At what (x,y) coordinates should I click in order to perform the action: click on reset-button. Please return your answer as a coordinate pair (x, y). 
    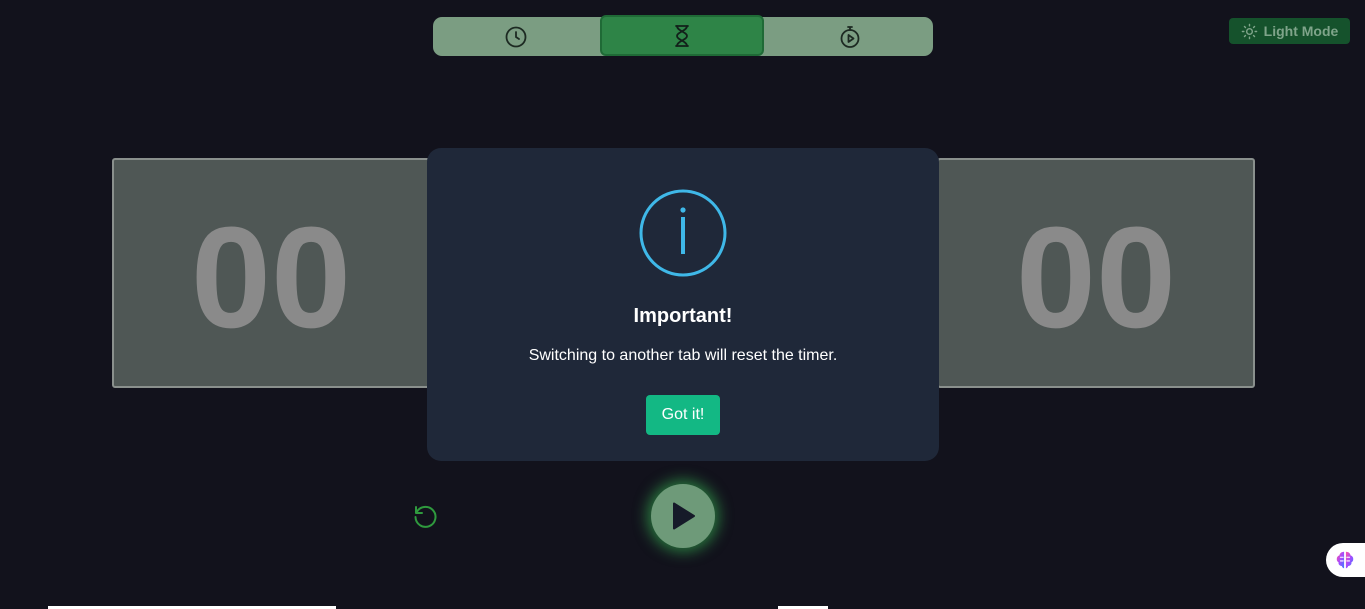
    Looking at the image, I should click on (425, 516).